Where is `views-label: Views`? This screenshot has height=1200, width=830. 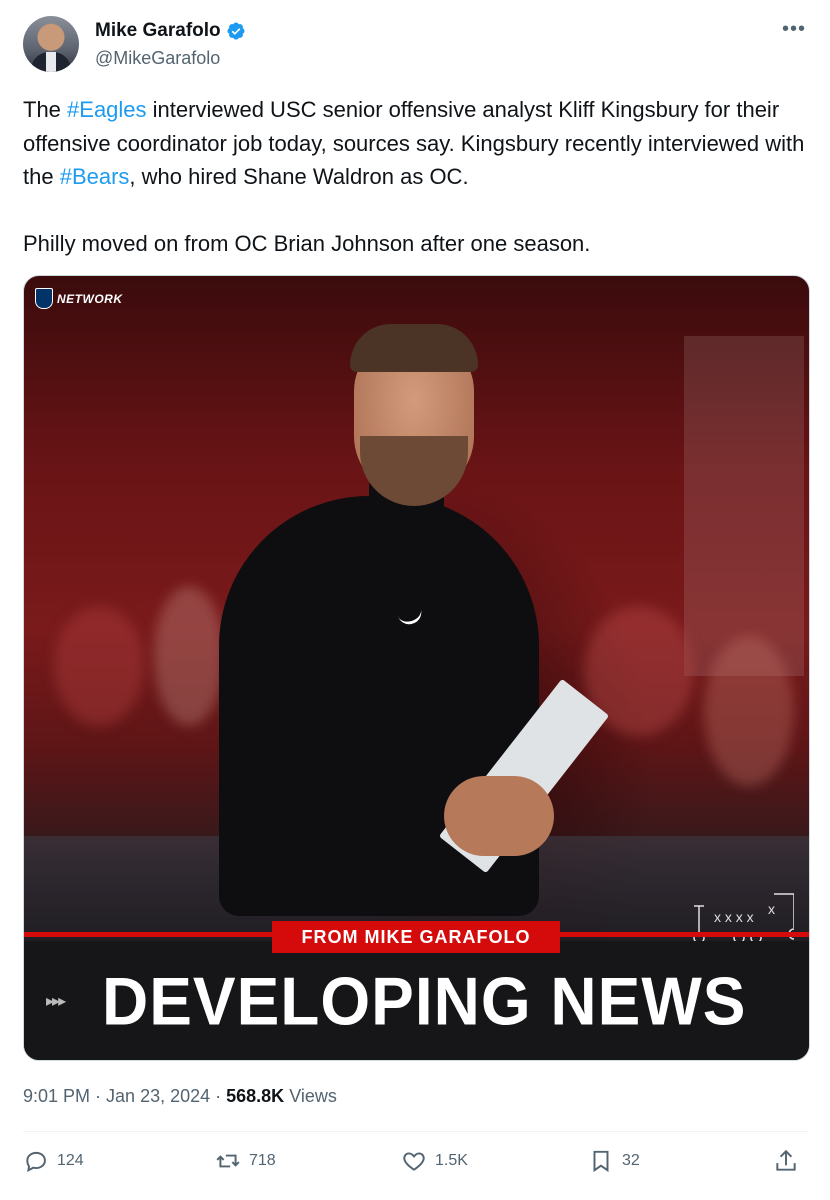
views-label: Views is located at coordinates (310, 1096).